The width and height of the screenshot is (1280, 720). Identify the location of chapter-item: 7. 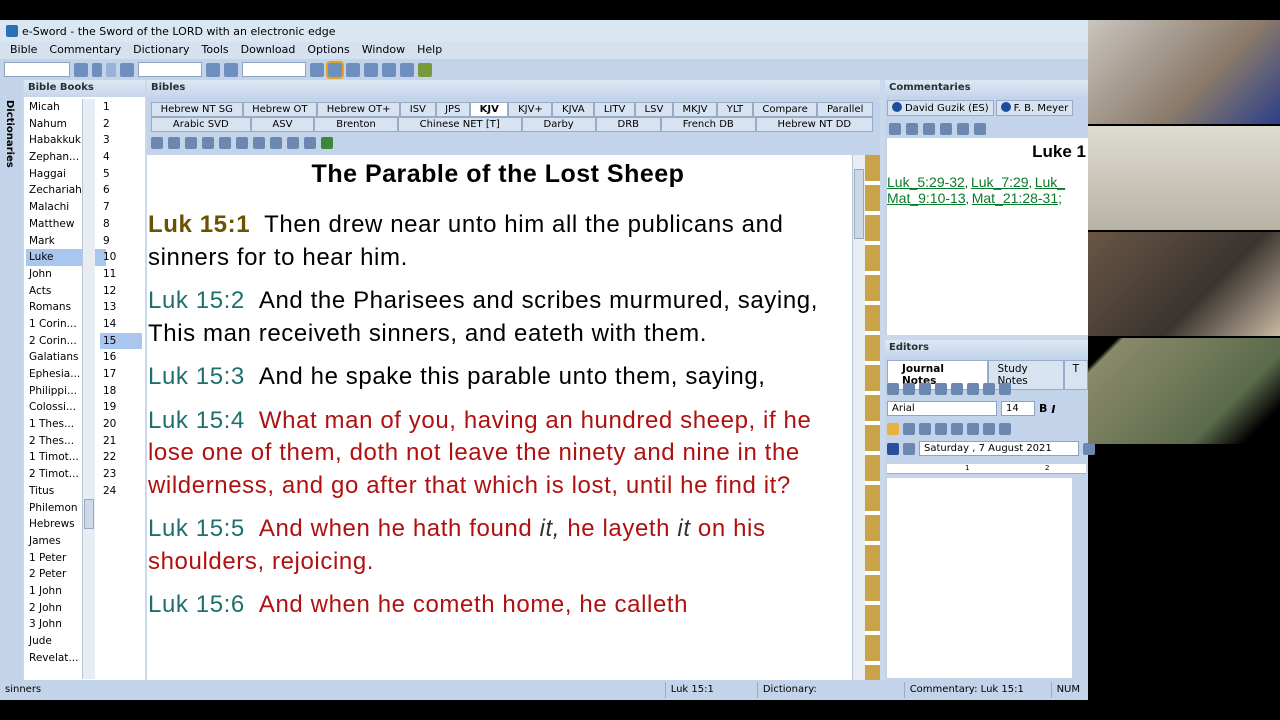
(121, 207).